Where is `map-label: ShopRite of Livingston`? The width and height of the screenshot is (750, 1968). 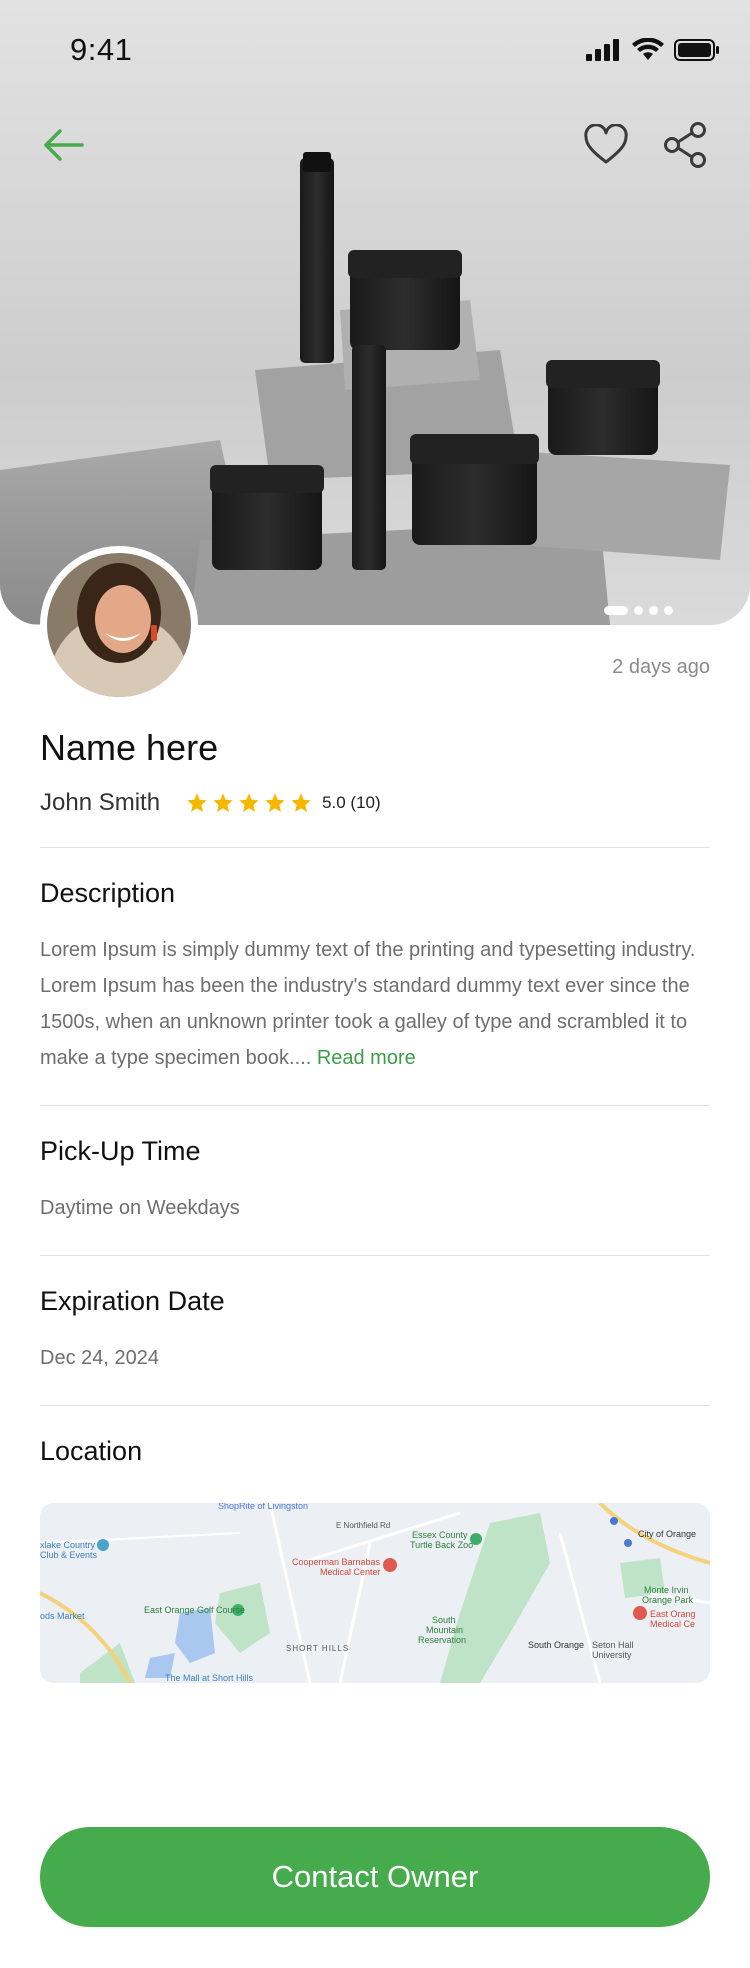
map-label: ShopRite of Livingston is located at coordinates (263, 1507).